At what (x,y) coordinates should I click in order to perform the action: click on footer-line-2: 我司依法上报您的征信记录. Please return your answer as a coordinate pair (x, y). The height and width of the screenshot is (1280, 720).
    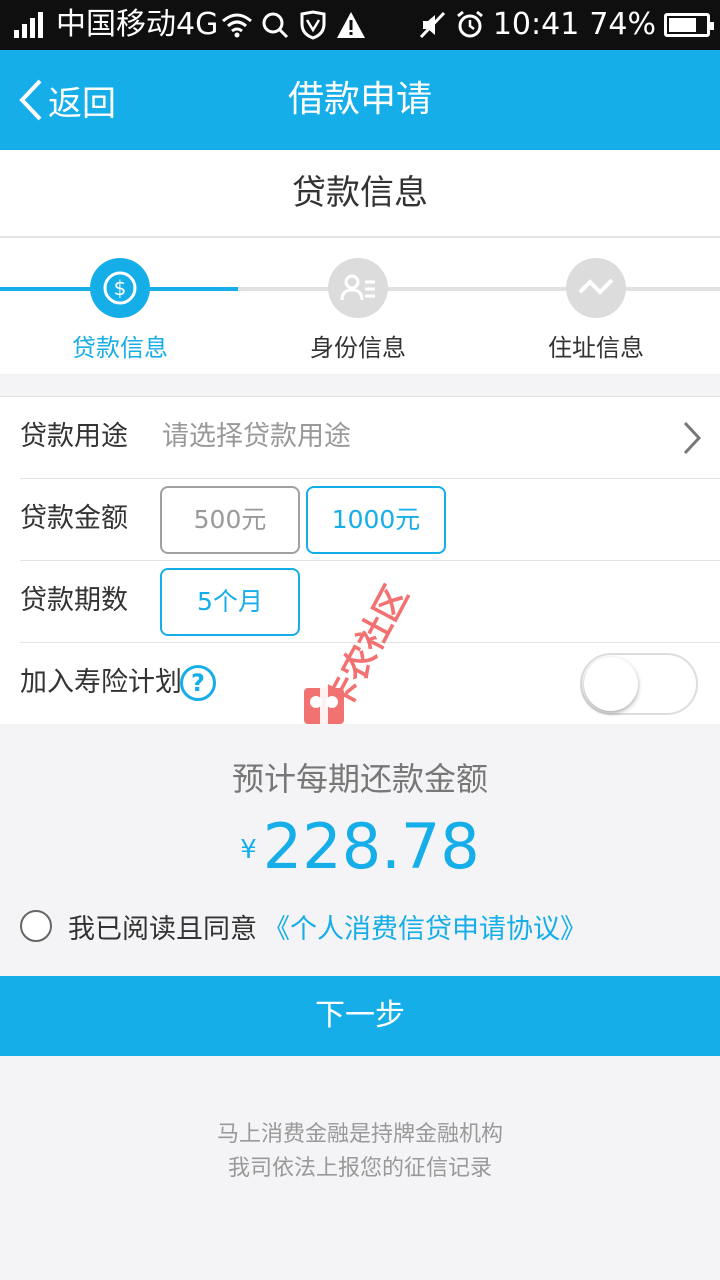
    Looking at the image, I should click on (359, 1168).